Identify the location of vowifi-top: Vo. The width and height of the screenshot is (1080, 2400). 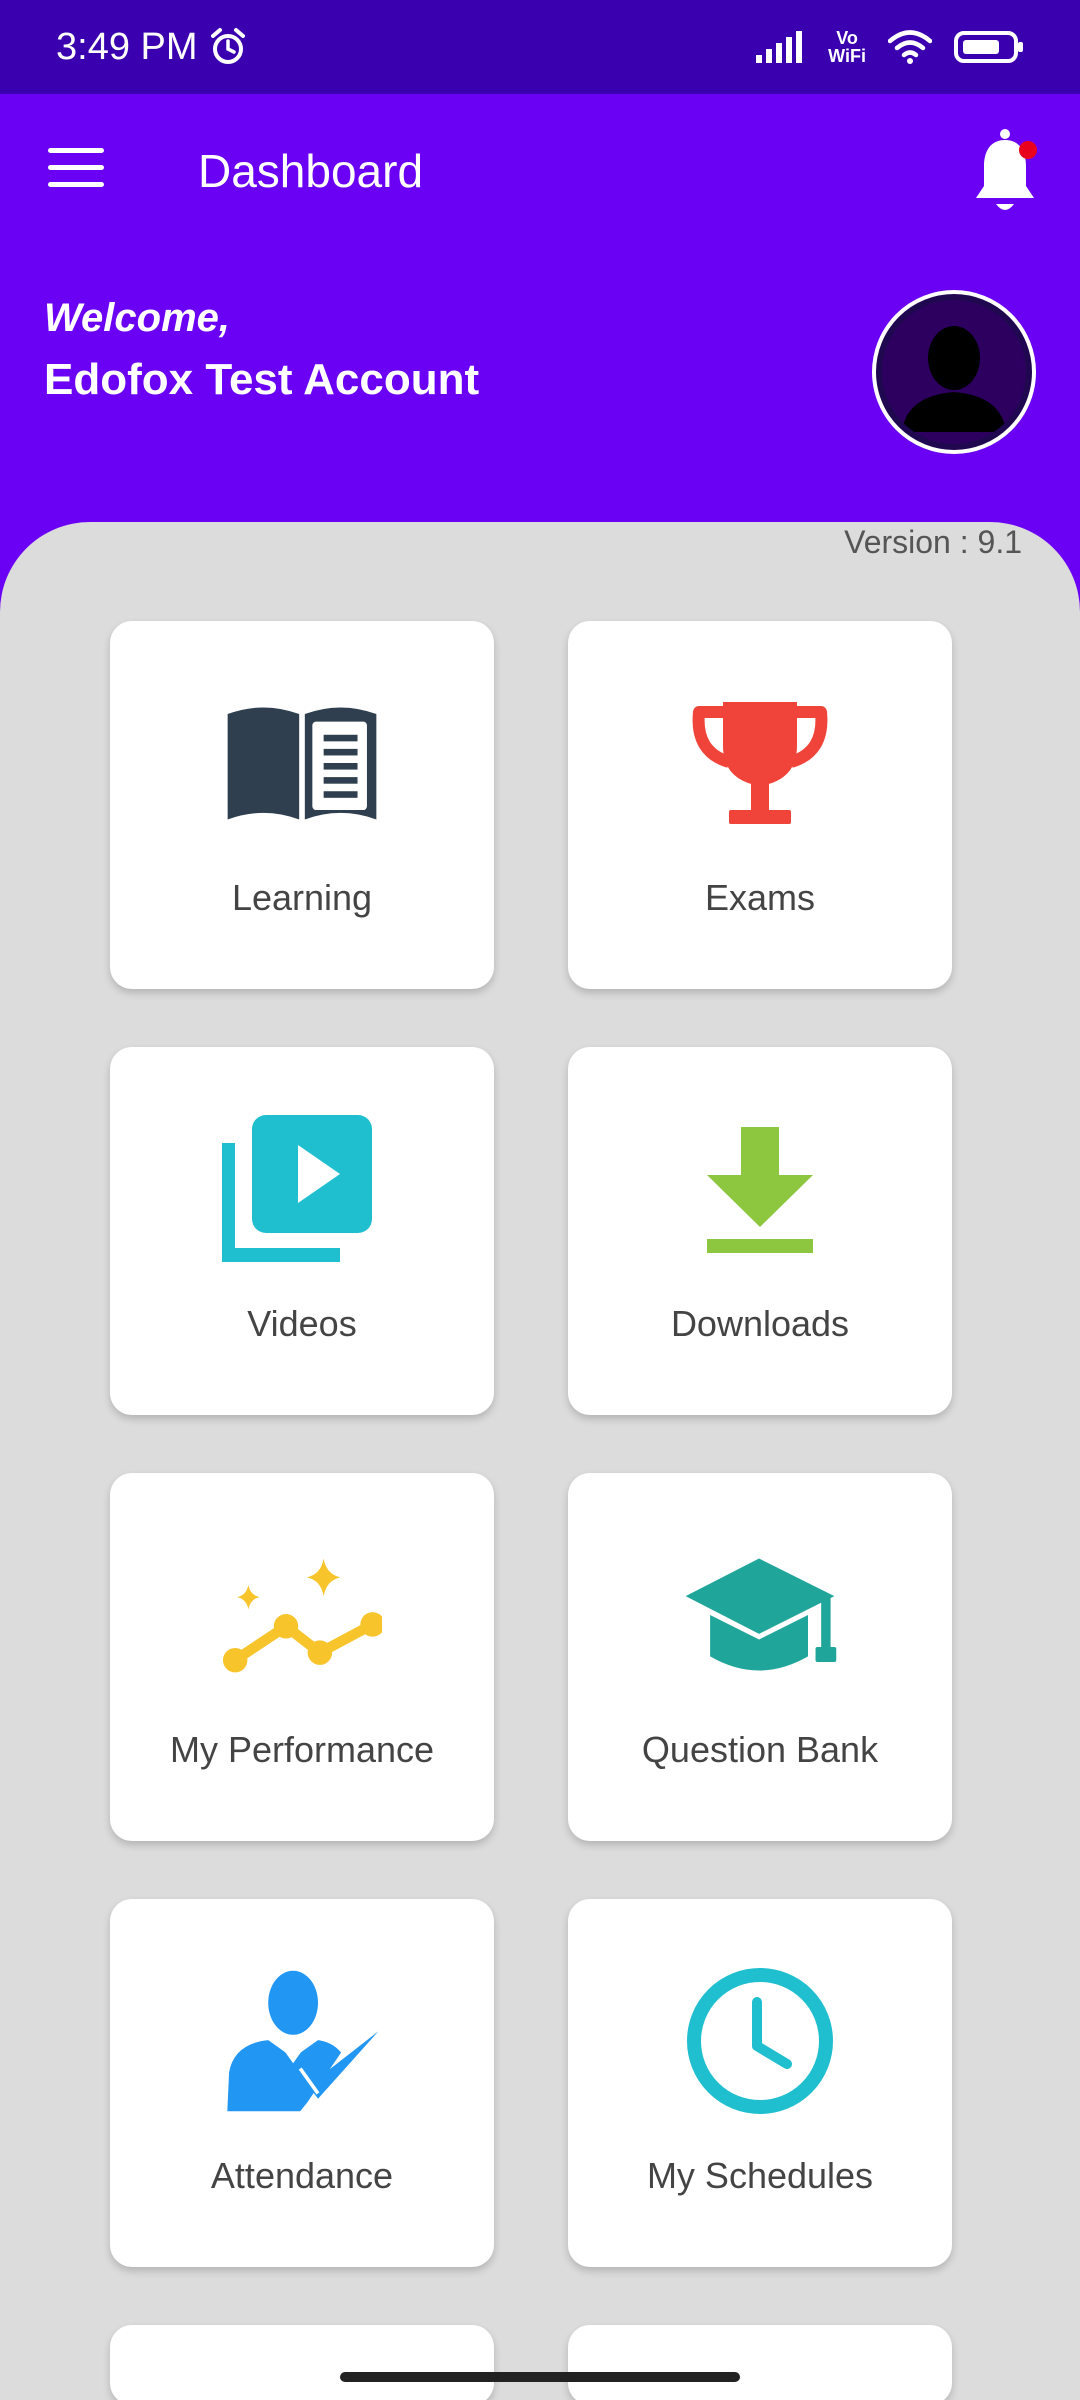
(847, 38).